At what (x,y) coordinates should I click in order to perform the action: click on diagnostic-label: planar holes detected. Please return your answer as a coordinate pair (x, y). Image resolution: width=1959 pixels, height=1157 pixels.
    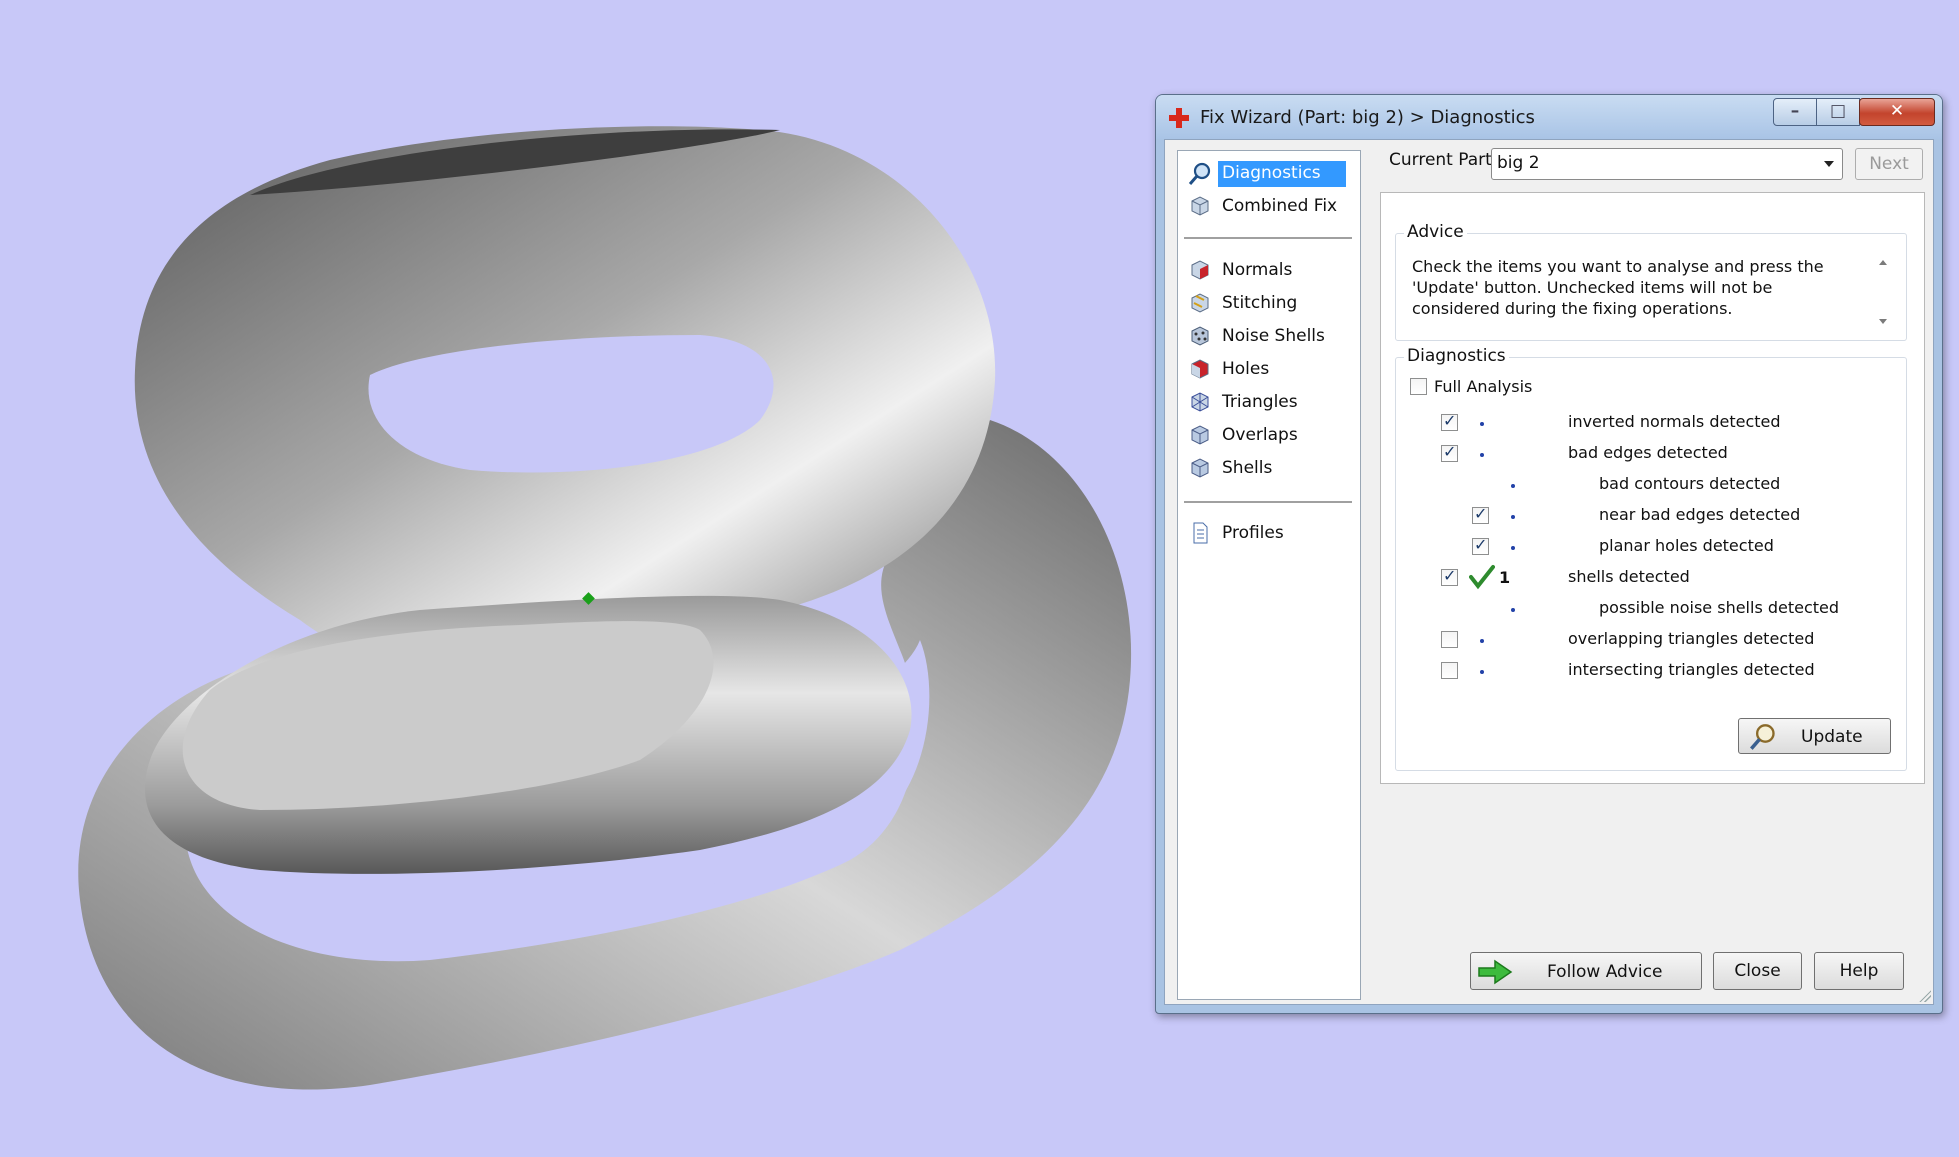
    Looking at the image, I should click on (1686, 545).